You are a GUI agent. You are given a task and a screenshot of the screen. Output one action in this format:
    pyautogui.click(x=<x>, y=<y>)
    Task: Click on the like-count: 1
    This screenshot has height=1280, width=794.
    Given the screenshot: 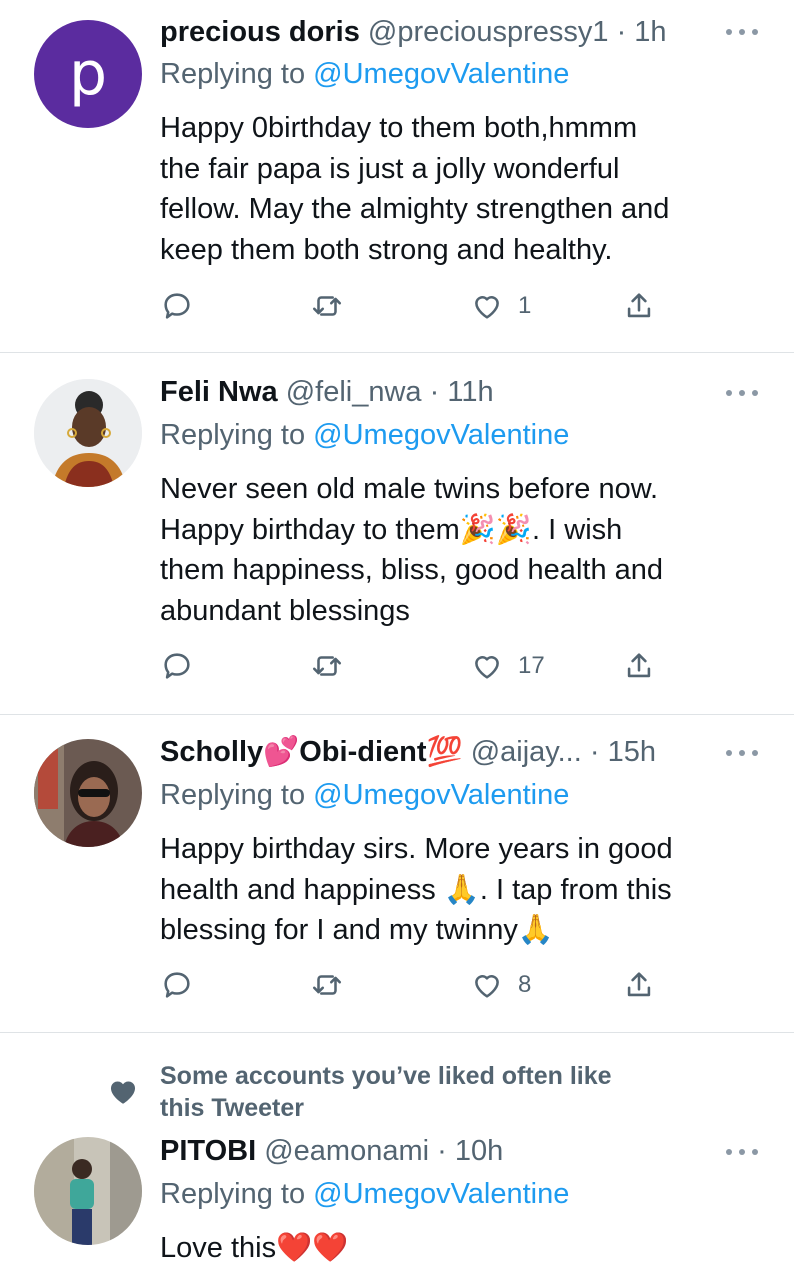 What is the action you would take?
    pyautogui.click(x=525, y=305)
    